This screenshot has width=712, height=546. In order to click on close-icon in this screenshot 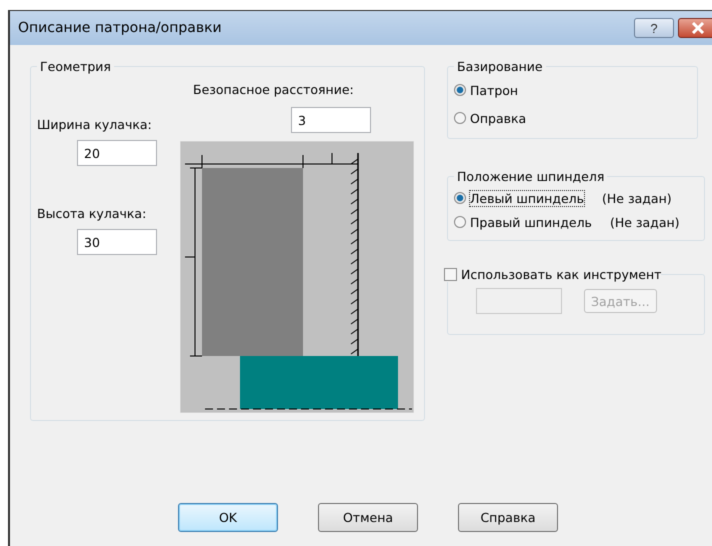, I will do `click(698, 28)`.